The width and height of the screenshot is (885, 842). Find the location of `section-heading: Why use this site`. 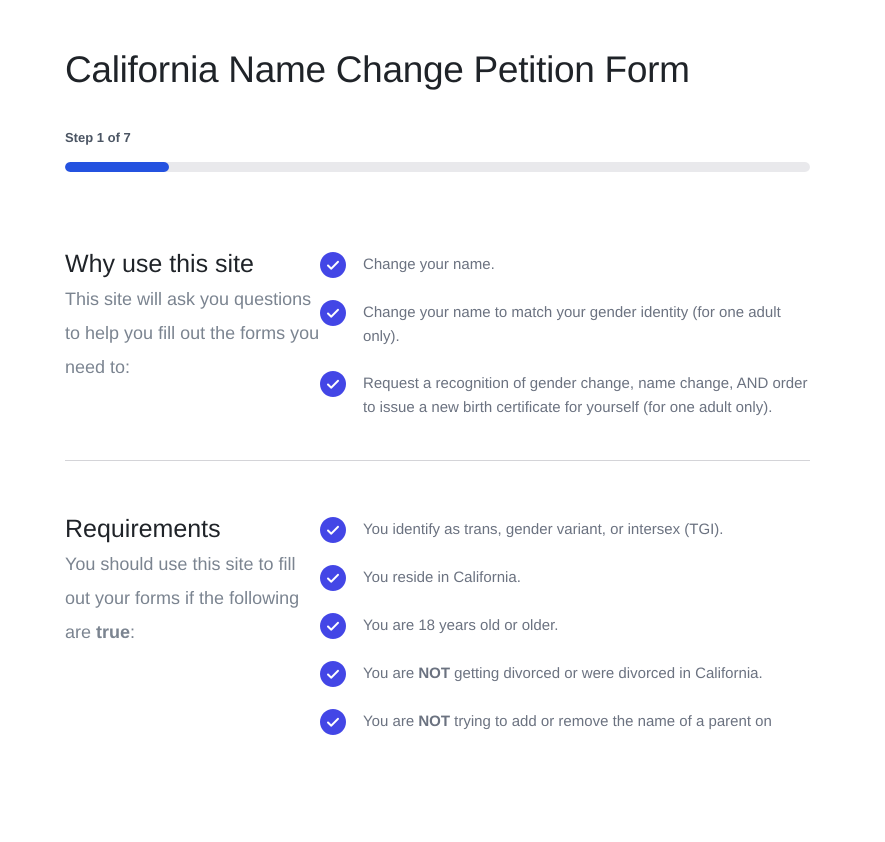

section-heading: Why use this site is located at coordinates (160, 264).